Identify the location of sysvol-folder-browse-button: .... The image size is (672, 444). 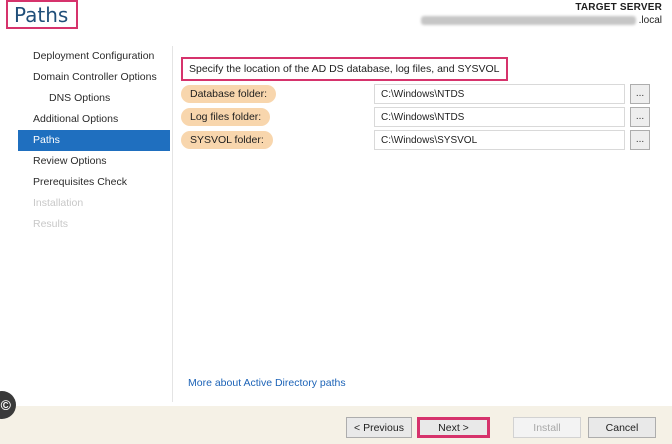
(640, 140).